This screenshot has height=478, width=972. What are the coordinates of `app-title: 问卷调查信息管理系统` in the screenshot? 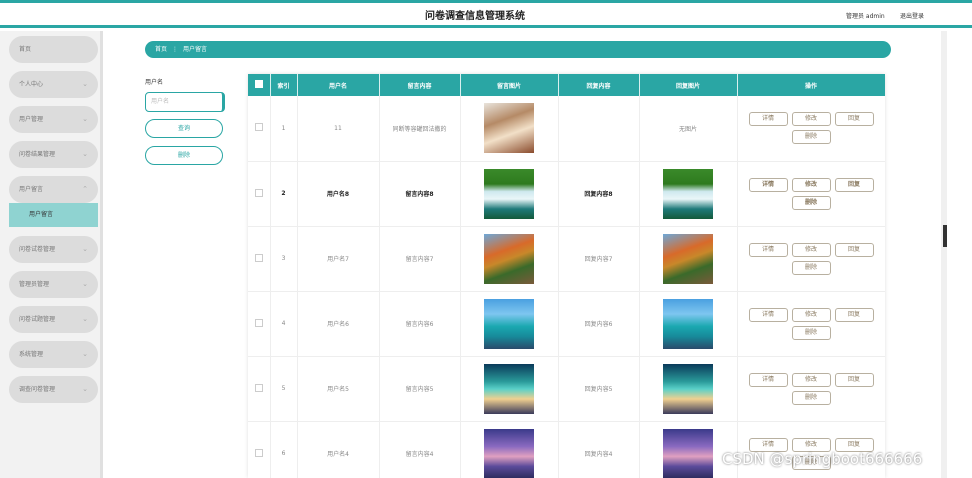 It's located at (475, 16).